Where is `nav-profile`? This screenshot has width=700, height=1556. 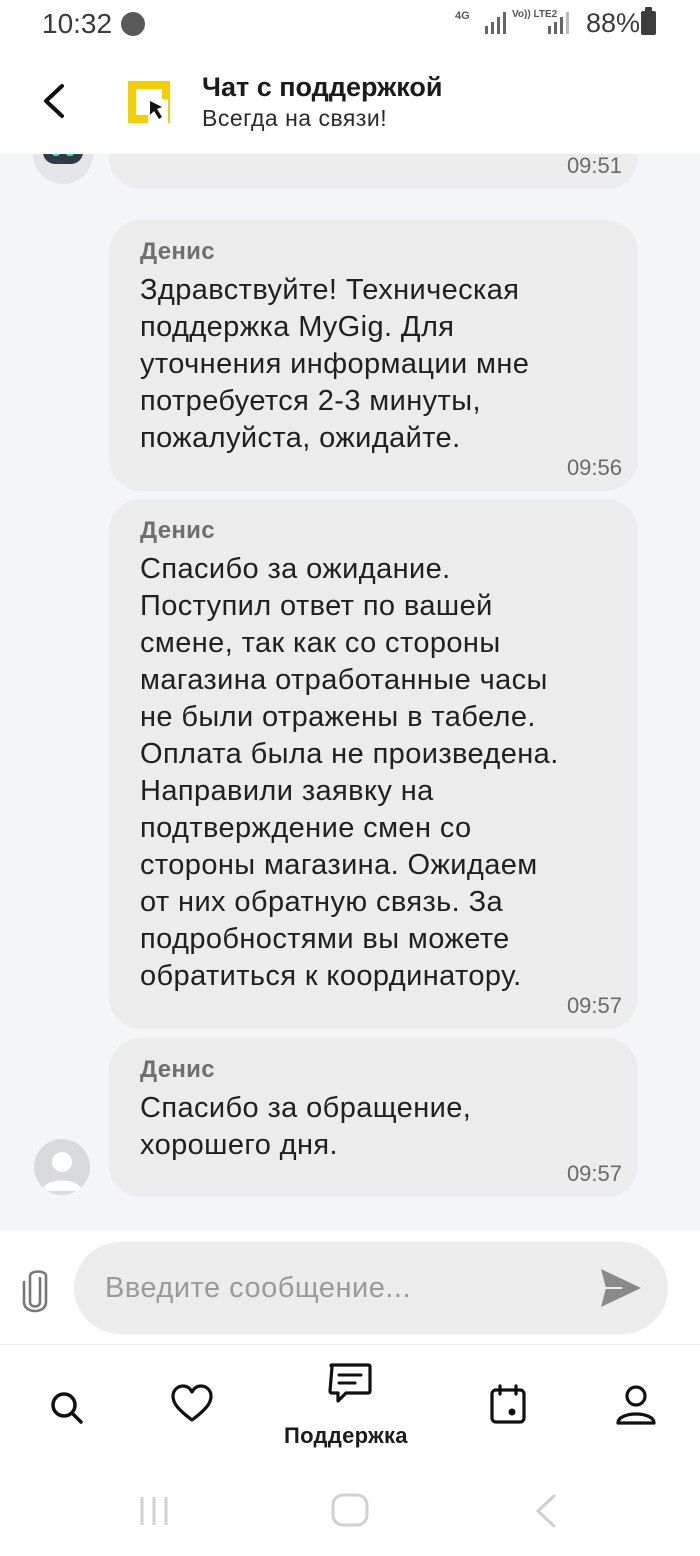 nav-profile is located at coordinates (636, 1406).